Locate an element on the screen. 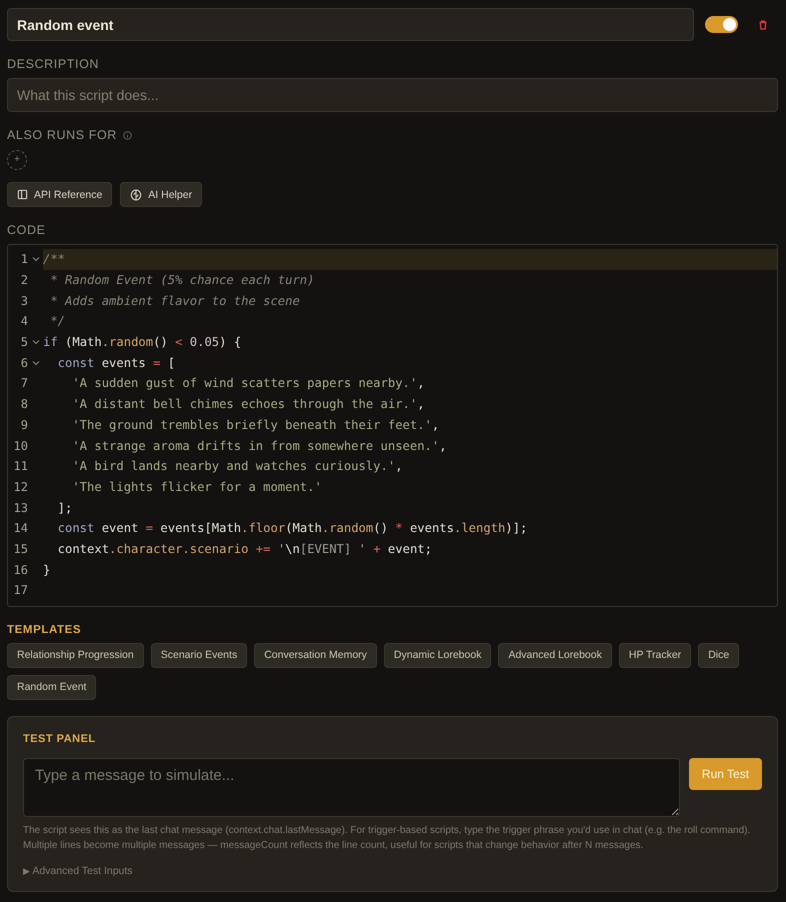  code-line: 'The ground trembles briefly beneath their feet.', is located at coordinates (255, 425).